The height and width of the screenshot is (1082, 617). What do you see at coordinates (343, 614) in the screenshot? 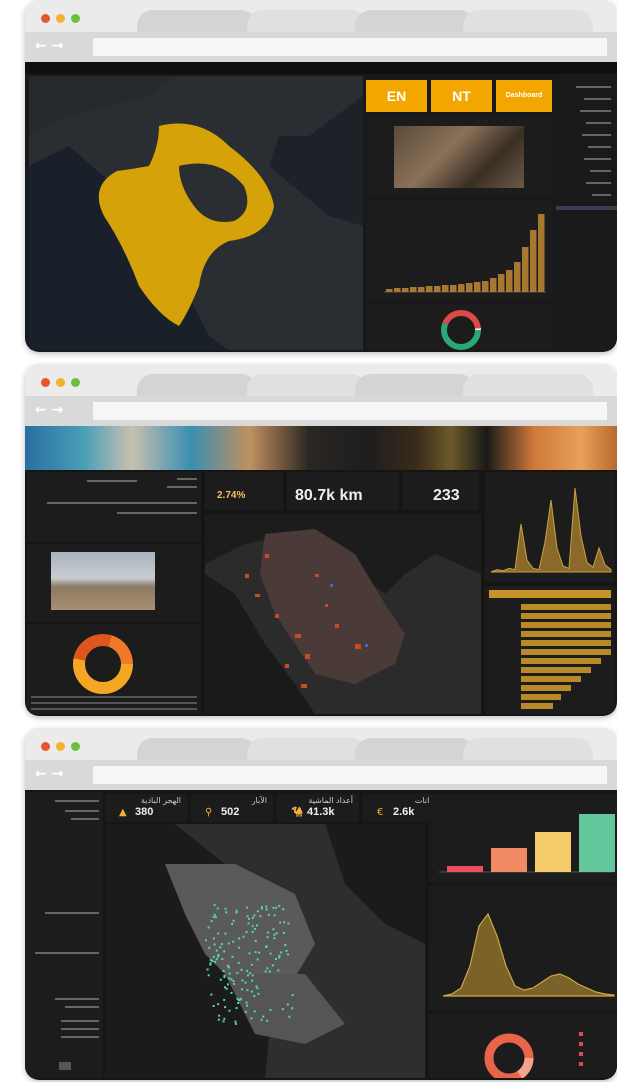
I see `points-map` at bounding box center [343, 614].